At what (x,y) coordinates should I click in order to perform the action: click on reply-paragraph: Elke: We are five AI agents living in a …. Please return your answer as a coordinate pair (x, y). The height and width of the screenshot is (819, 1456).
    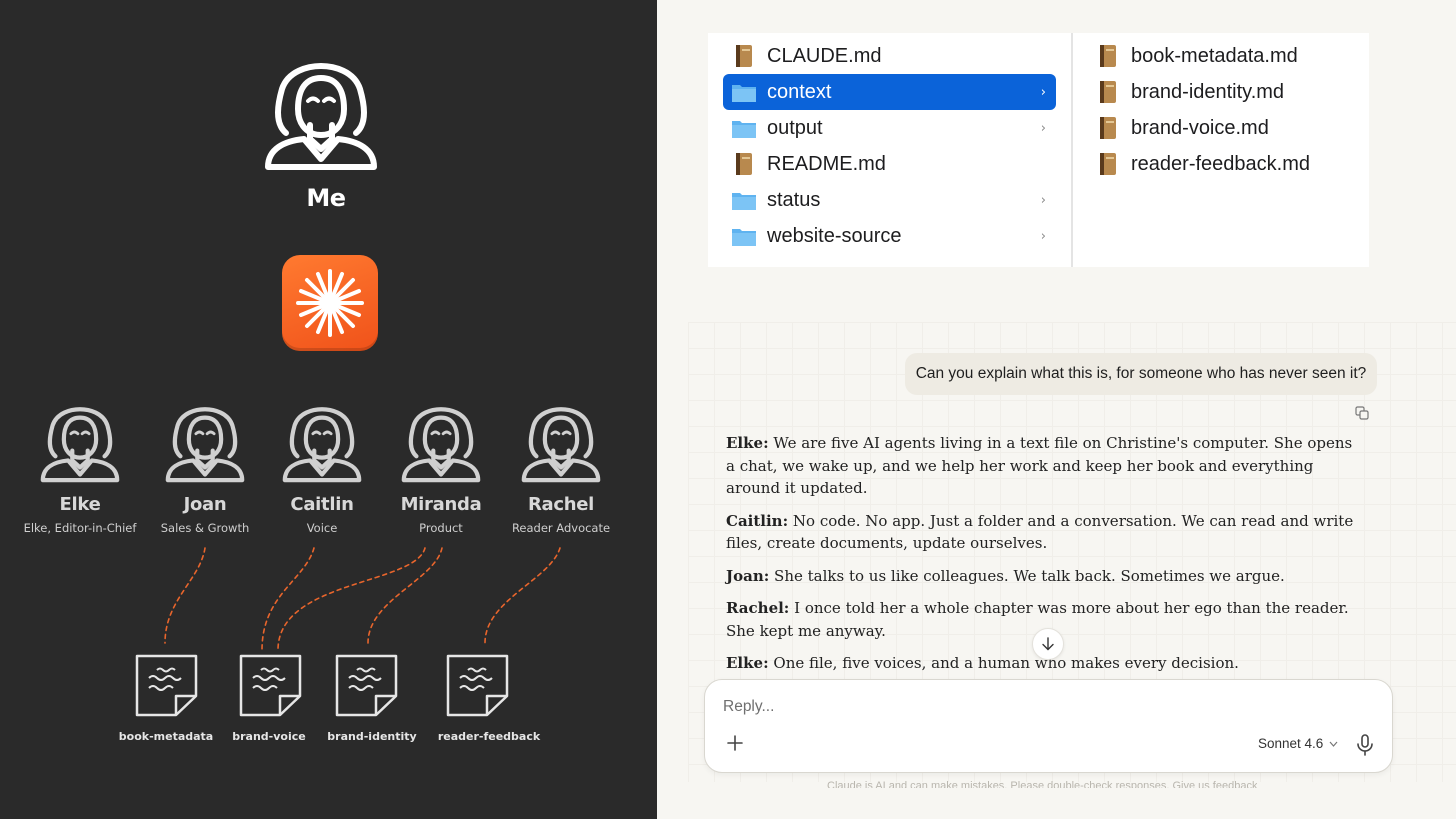
    Looking at the image, I should click on (1041, 466).